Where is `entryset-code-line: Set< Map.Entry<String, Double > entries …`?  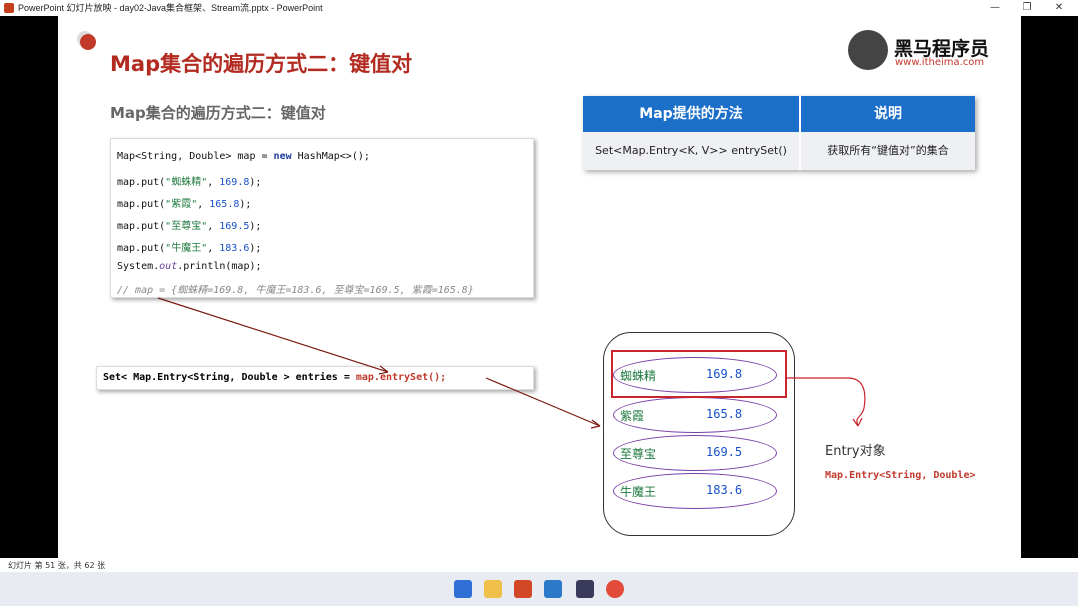 entryset-code-line: Set< Map.Entry<String, Double > entries … is located at coordinates (275, 377).